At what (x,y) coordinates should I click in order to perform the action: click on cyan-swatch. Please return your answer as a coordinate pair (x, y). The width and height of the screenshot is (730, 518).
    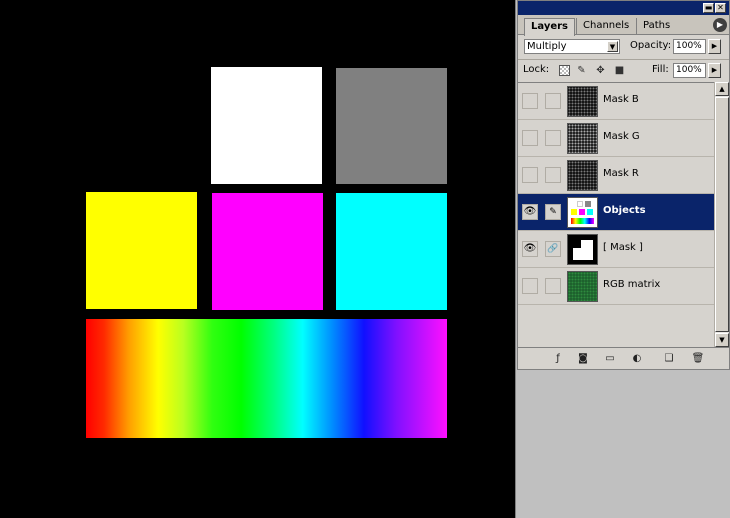
    Looking at the image, I should click on (391, 251).